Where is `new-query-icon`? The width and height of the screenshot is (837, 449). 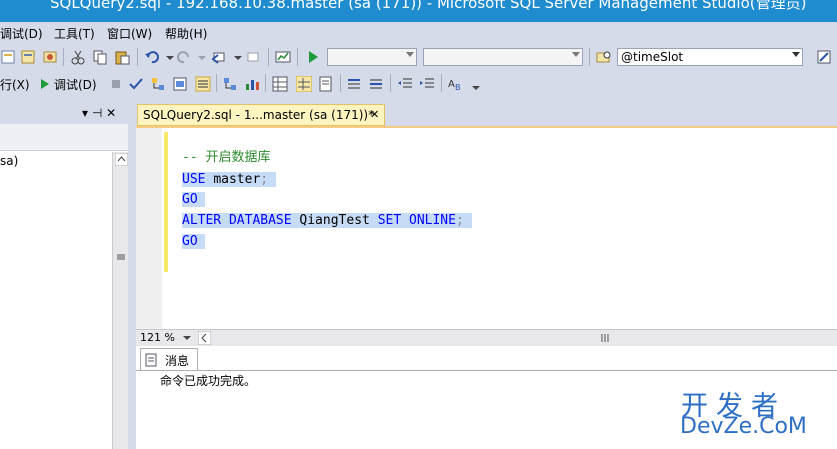 new-query-icon is located at coordinates (8, 57).